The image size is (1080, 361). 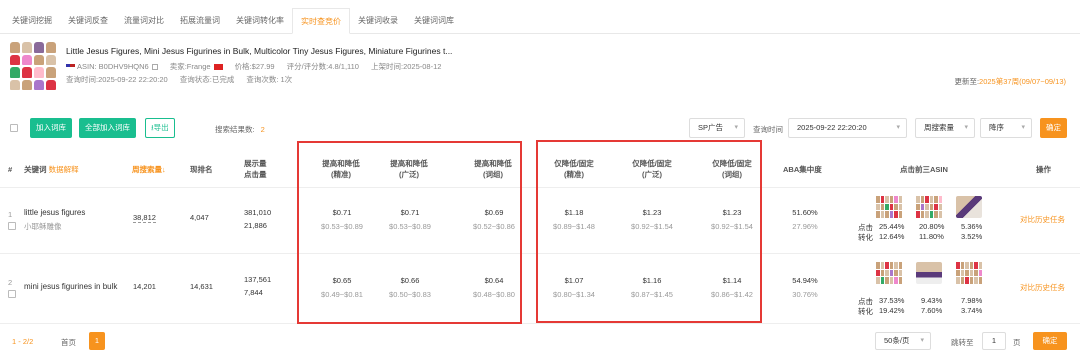 What do you see at coordinates (932, 300) in the screenshot?
I see `asin-click-share: 9.43%` at bounding box center [932, 300].